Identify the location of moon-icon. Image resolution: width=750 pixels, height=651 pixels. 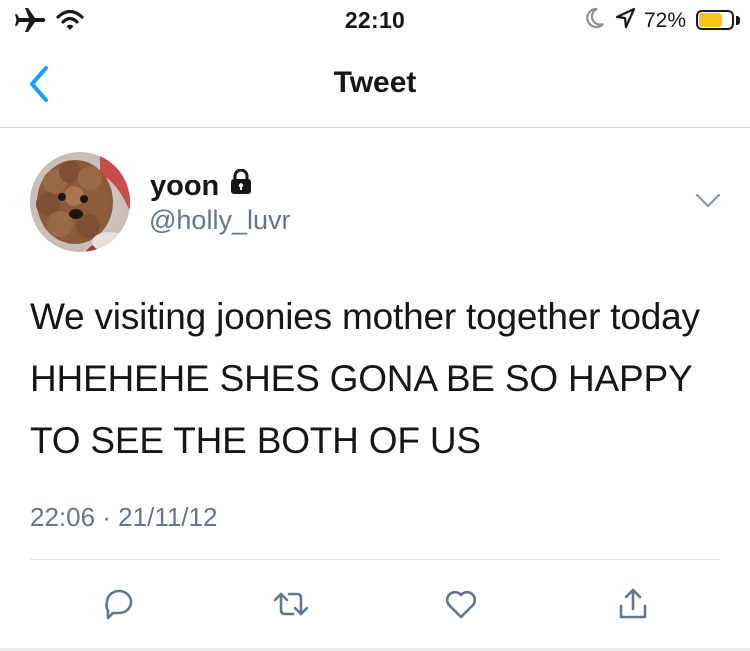
(595, 20).